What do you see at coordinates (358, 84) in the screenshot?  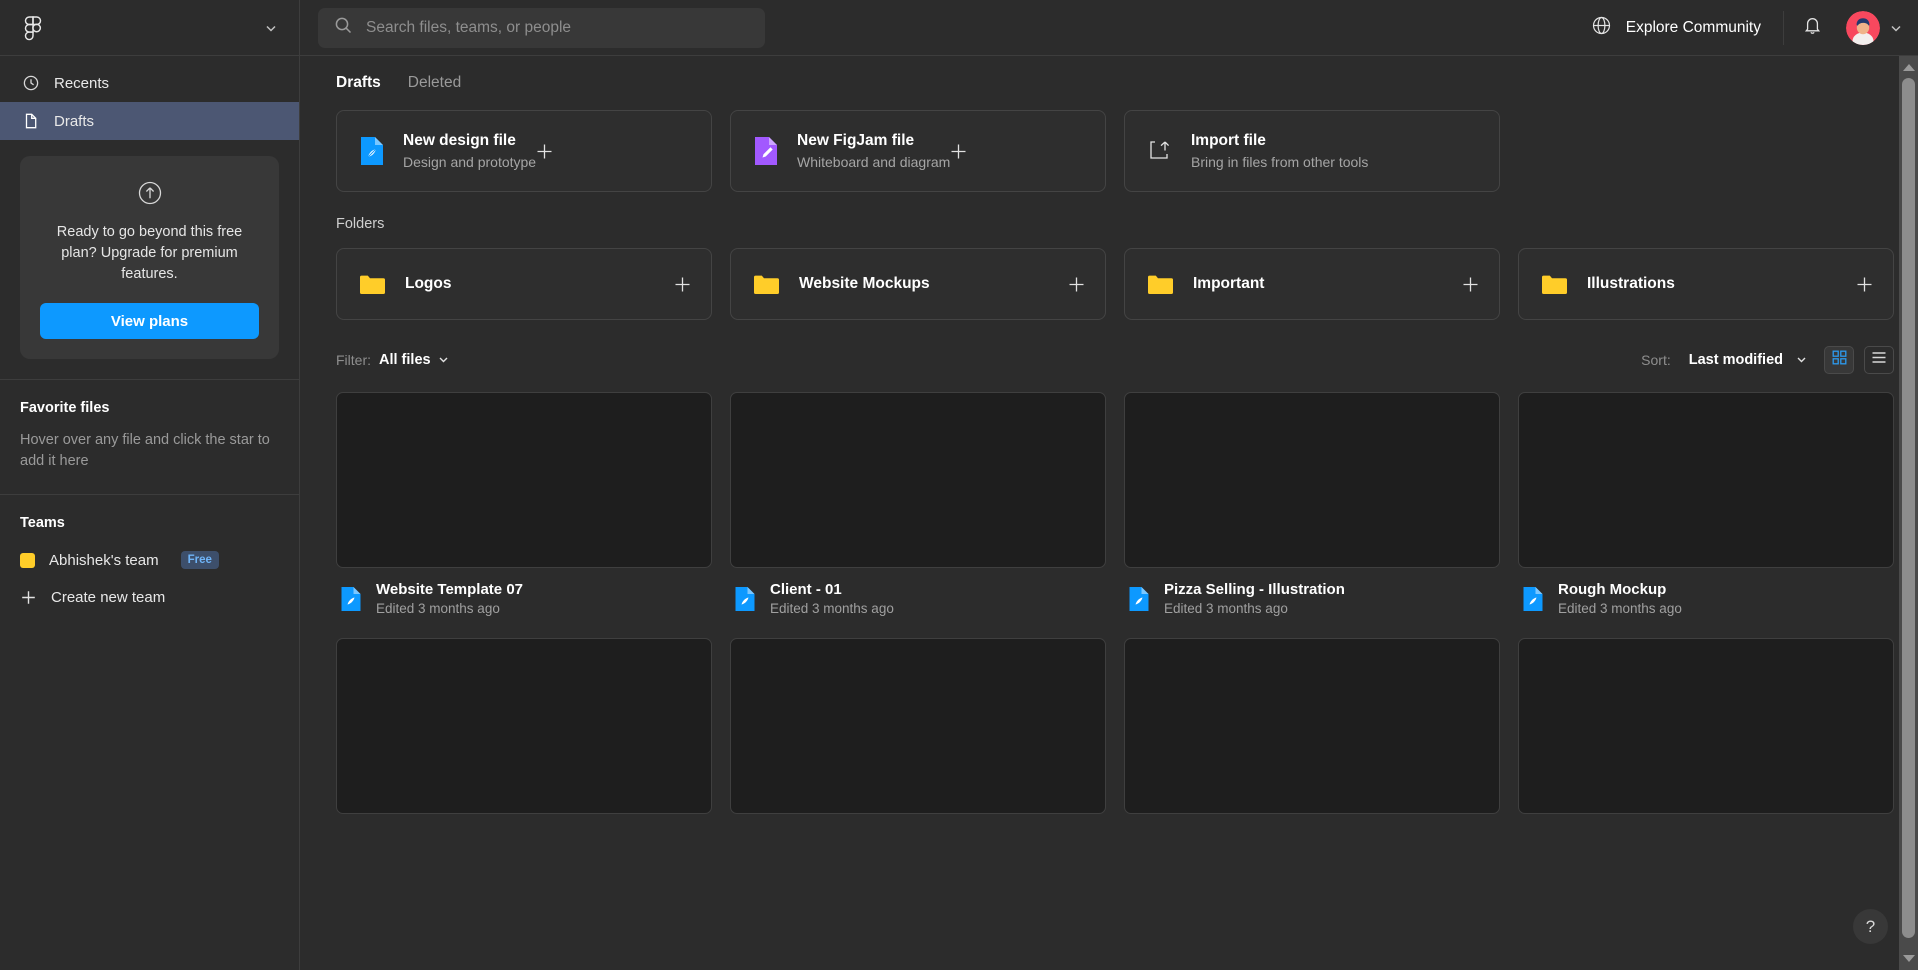 I see `tab-drafts: Drafts` at bounding box center [358, 84].